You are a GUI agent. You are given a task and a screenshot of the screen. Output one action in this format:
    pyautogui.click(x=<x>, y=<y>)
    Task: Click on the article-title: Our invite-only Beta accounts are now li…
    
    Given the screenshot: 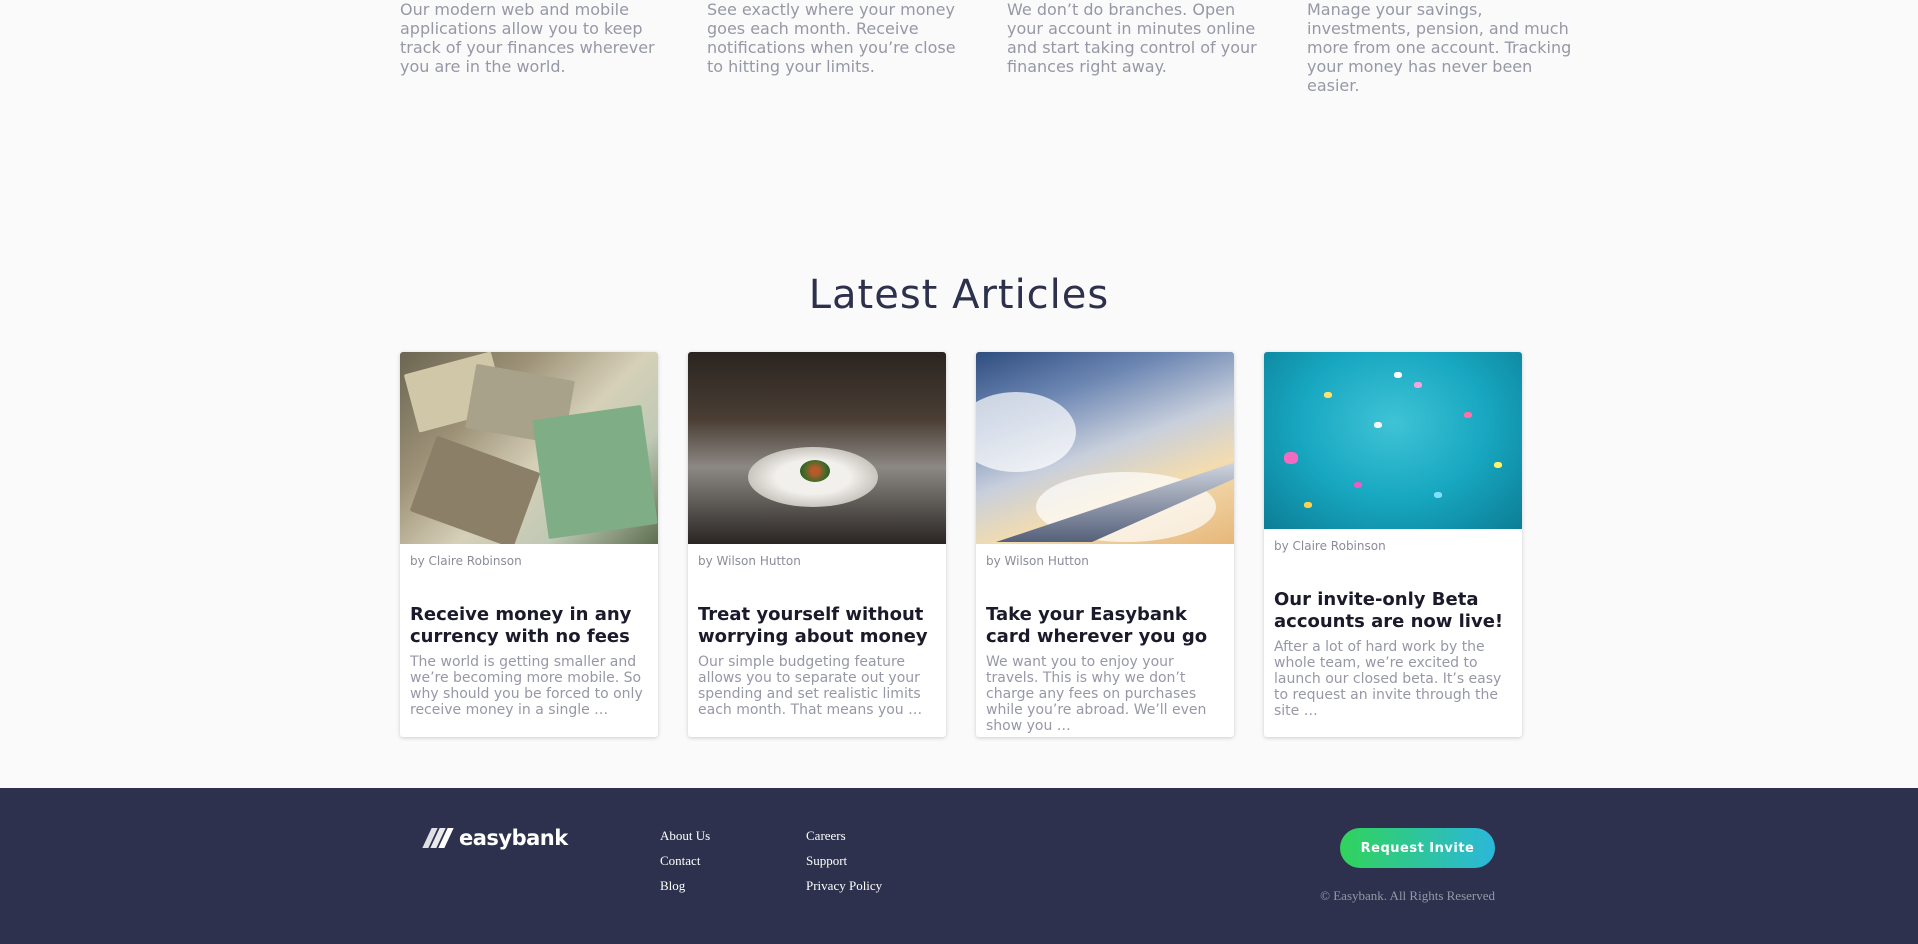 What is the action you would take?
    pyautogui.click(x=1393, y=611)
    